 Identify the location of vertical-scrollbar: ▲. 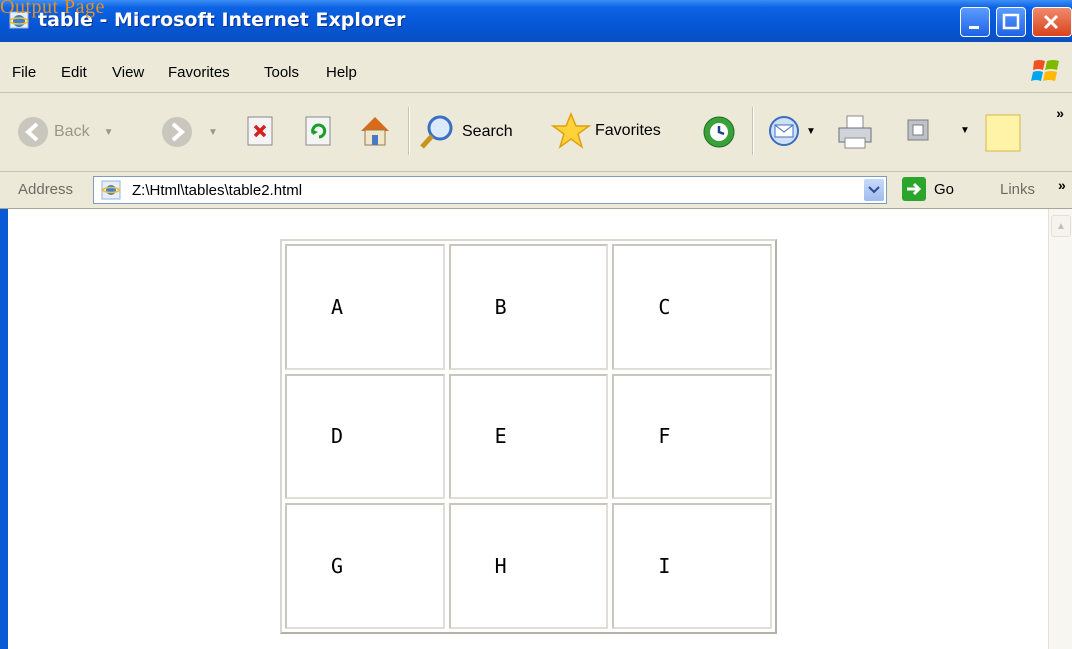
(1060, 429).